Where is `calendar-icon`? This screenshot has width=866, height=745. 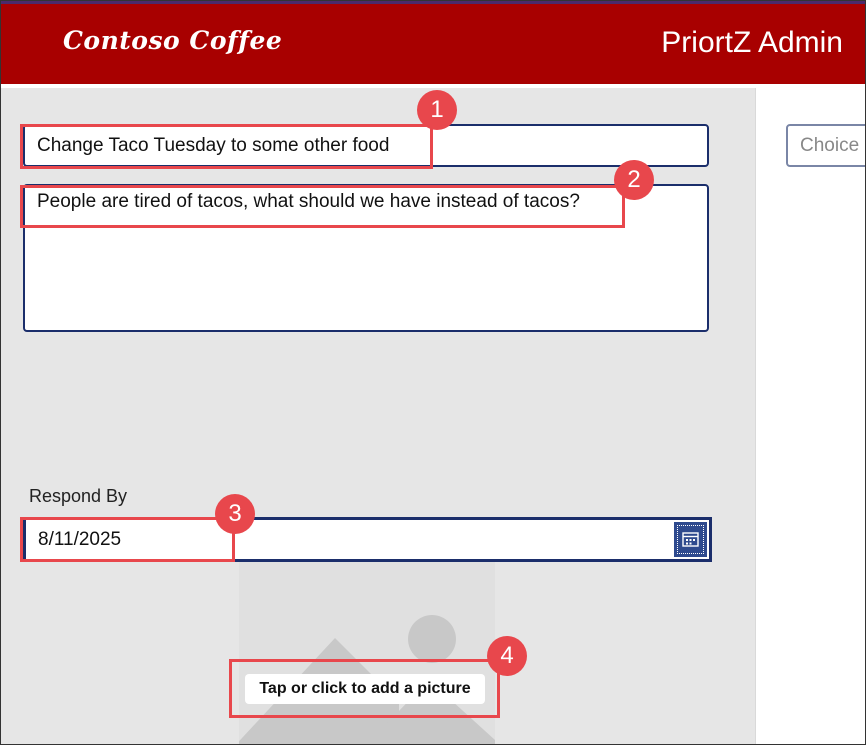 calendar-icon is located at coordinates (690, 539).